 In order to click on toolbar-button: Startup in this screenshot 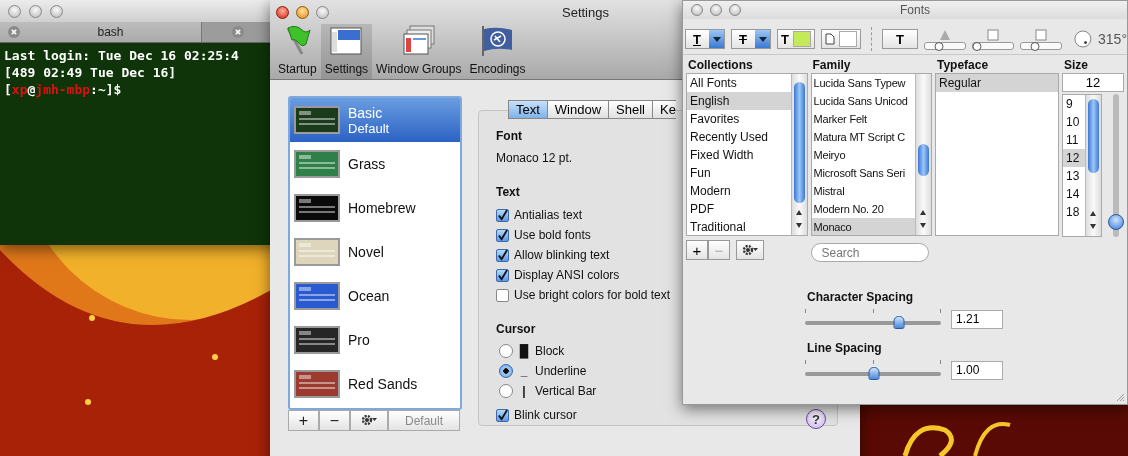, I will do `click(297, 51)`.